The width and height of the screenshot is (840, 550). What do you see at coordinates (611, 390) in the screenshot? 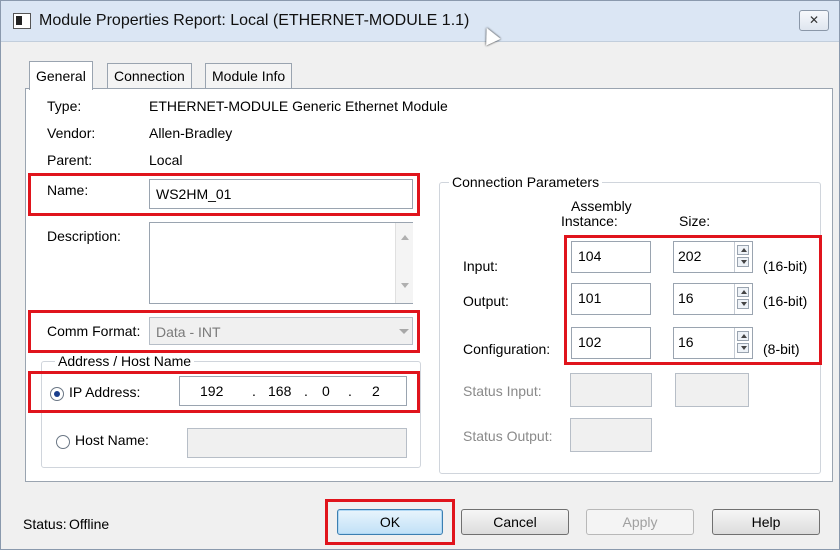
I see `status-input-field` at bounding box center [611, 390].